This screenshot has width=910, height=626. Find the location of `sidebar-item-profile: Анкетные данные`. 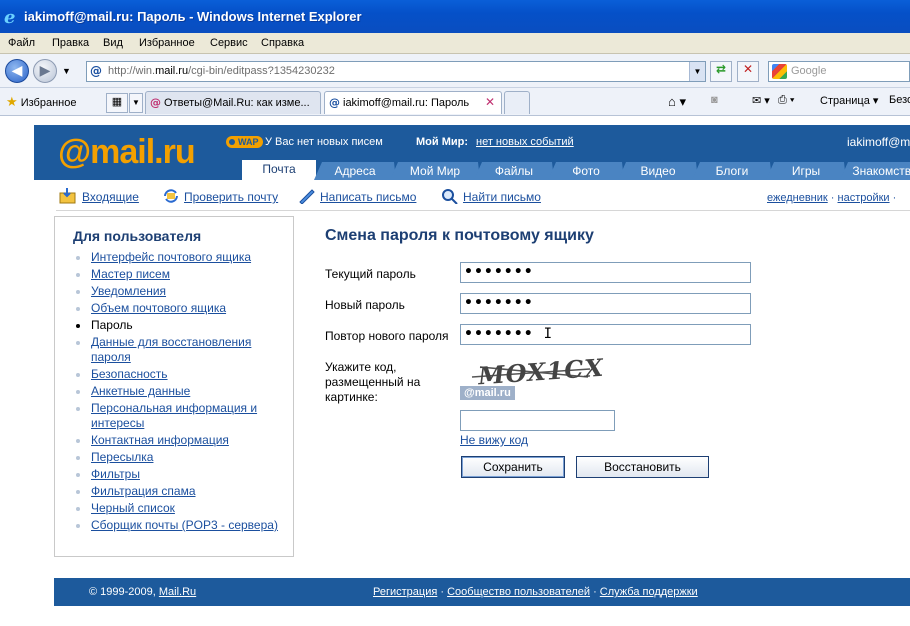

sidebar-item-profile: Анкетные данные is located at coordinates (180, 391).